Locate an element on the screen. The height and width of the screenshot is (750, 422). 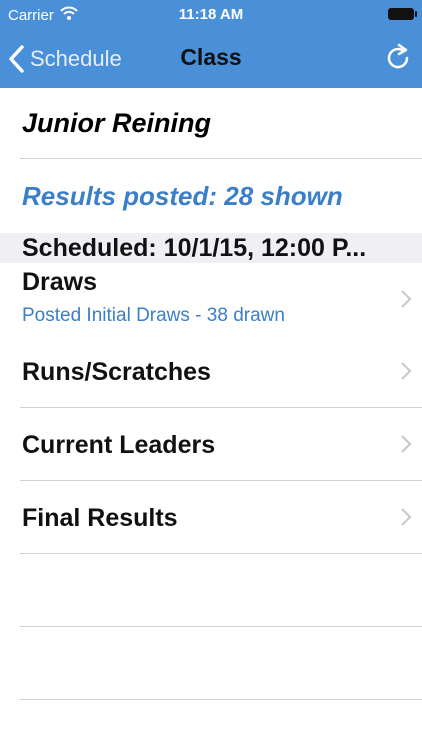
menu-row-subtitle: Posted Initial Draws - 38 drawn is located at coordinates (153, 315).